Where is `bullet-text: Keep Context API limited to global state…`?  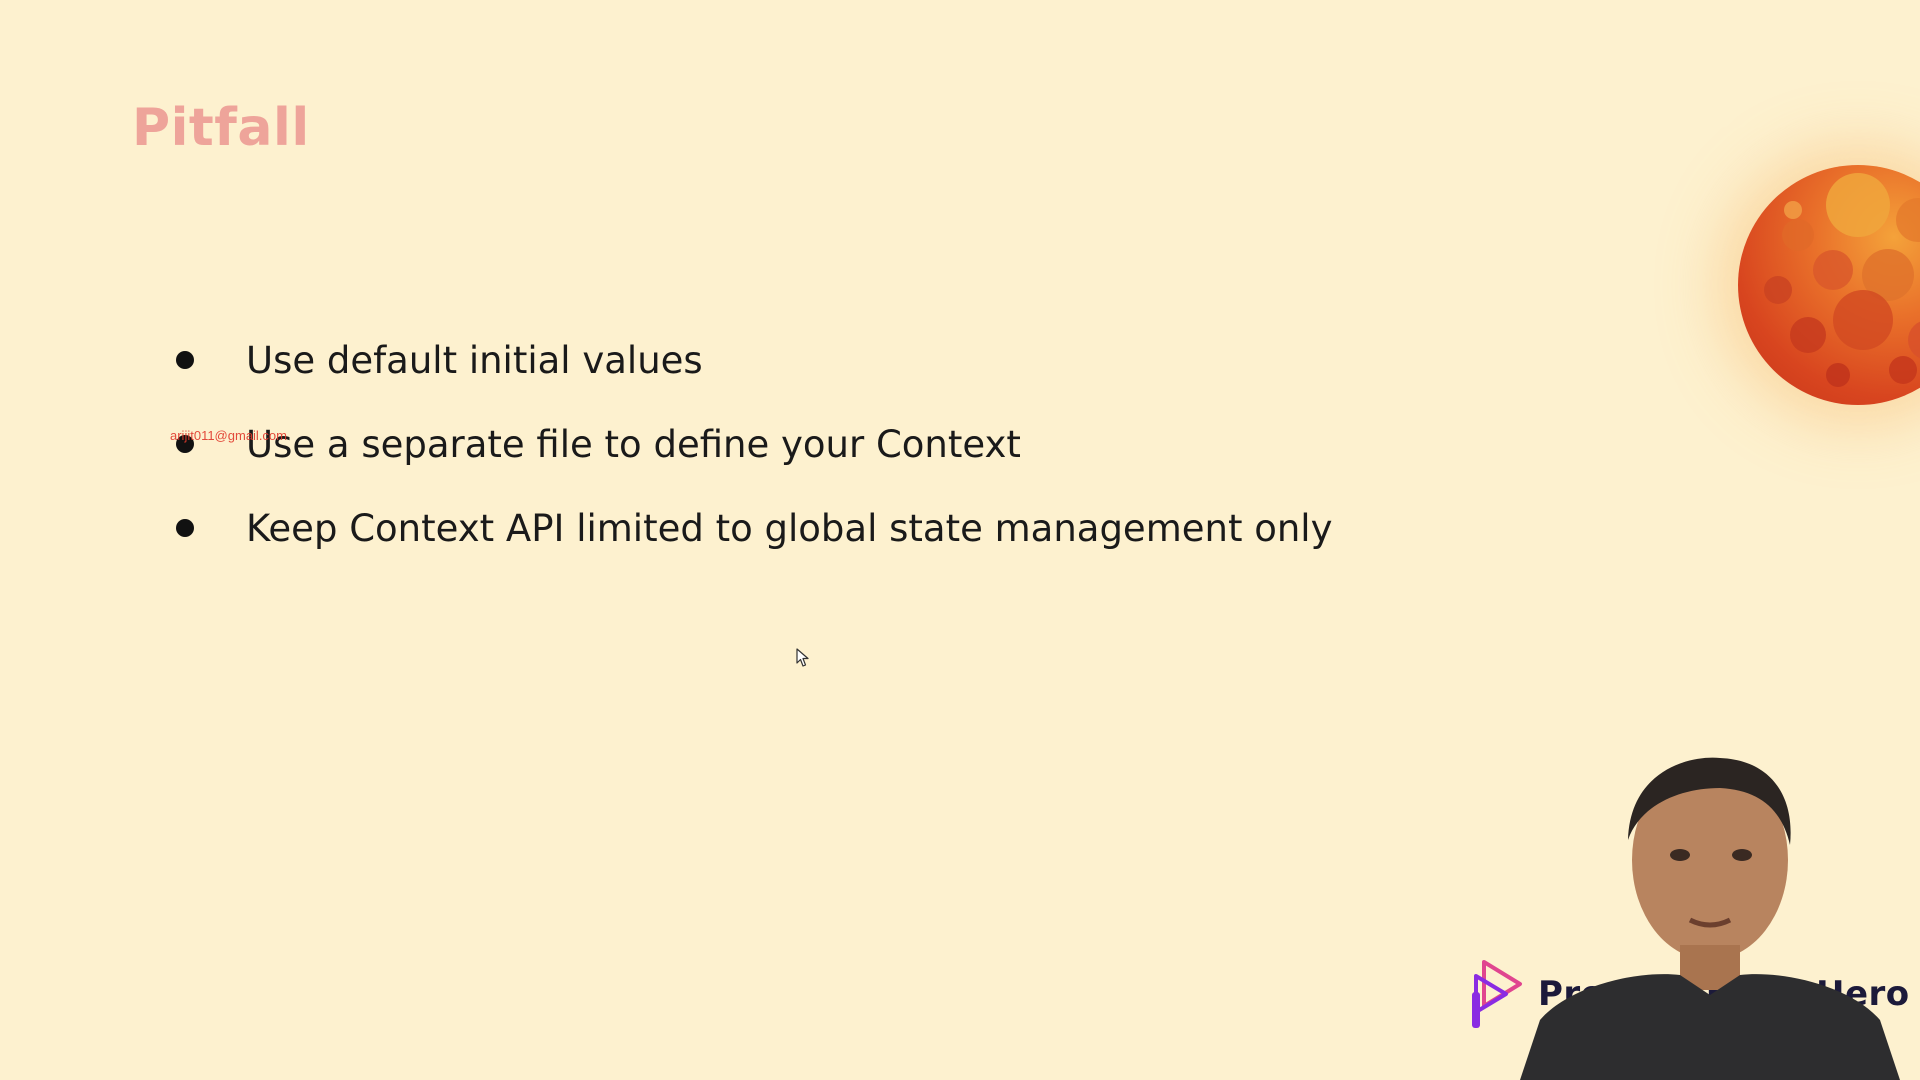
bullet-text: Keep Context API limited to global state… is located at coordinates (789, 528).